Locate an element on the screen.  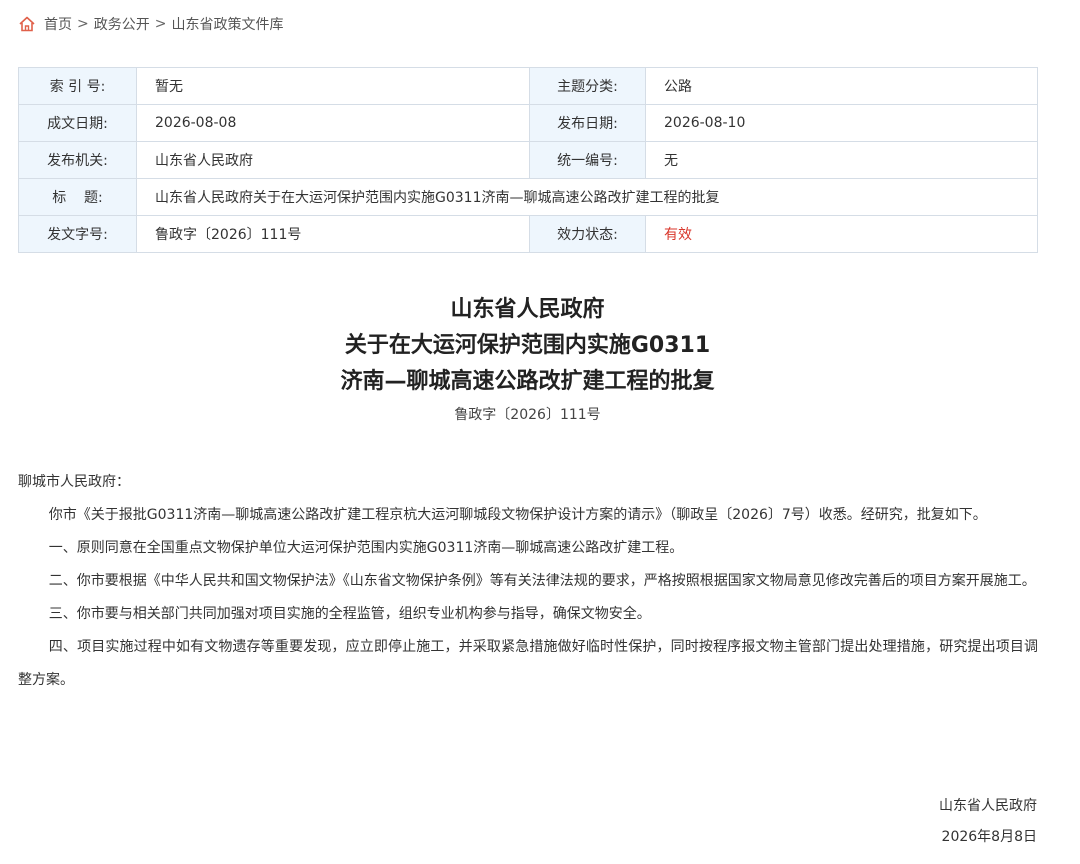
issuer-value: 山东省人民政府 is located at coordinates (333, 160).